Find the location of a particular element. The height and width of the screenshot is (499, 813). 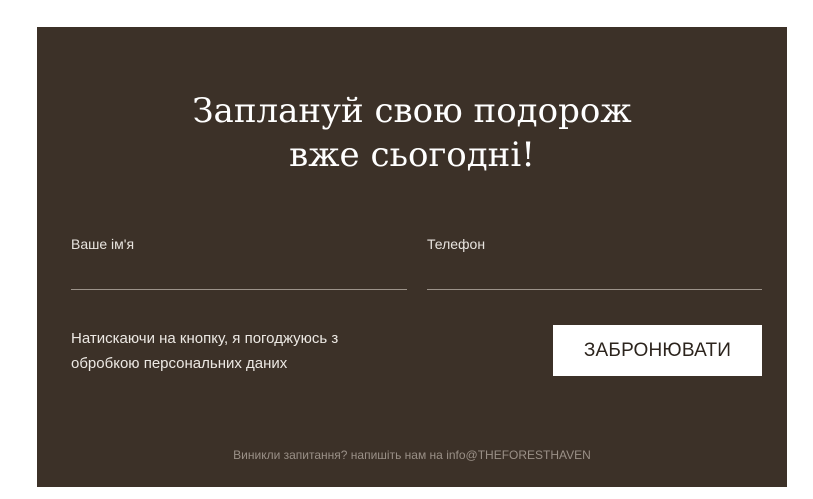

heading-line-1: Заплануй свою подорож is located at coordinates (412, 111).